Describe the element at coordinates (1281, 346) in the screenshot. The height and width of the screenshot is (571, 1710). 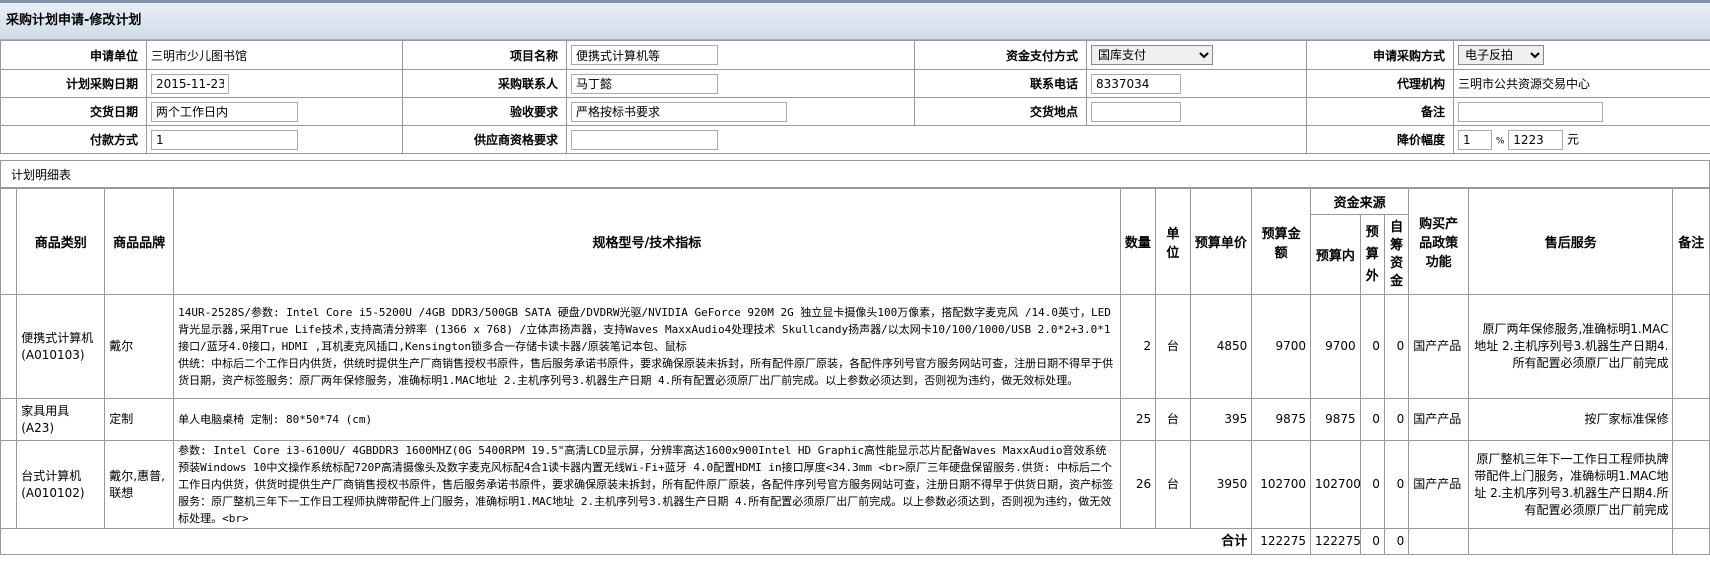
I see `amount-cell: 9700` at that location.